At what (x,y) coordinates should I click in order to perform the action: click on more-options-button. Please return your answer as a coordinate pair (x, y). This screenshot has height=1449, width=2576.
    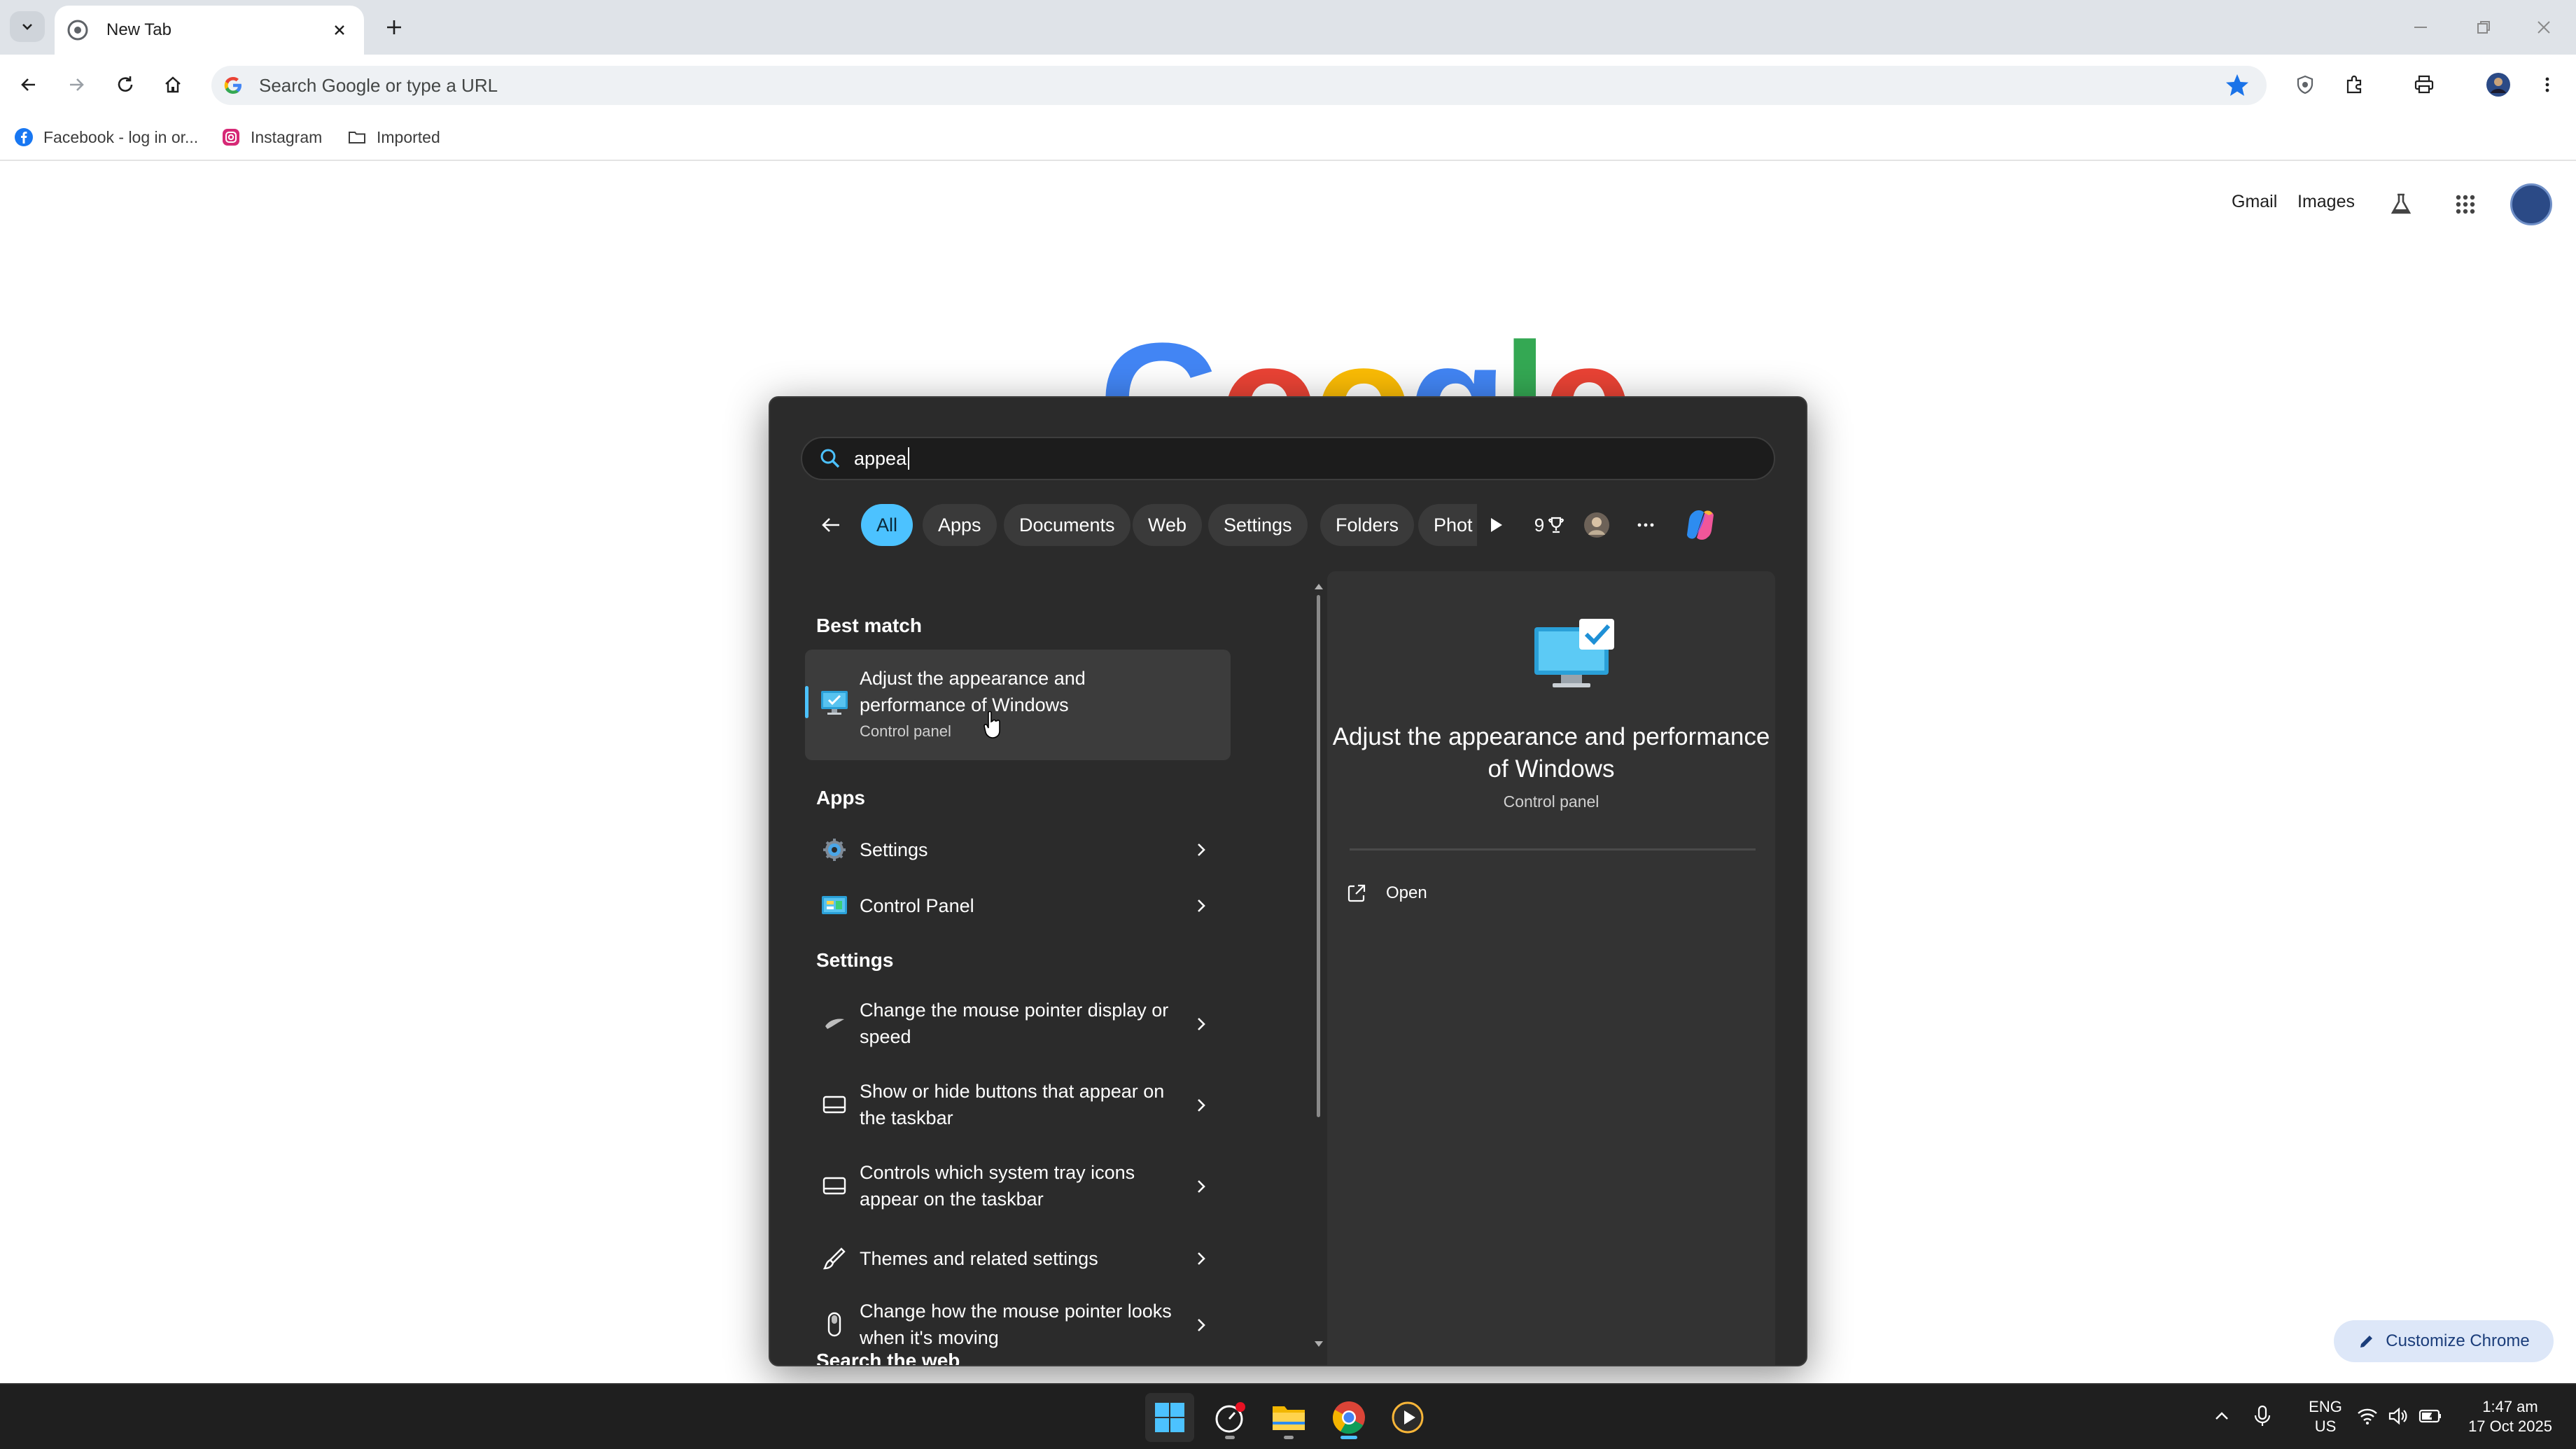
    Looking at the image, I should click on (1646, 525).